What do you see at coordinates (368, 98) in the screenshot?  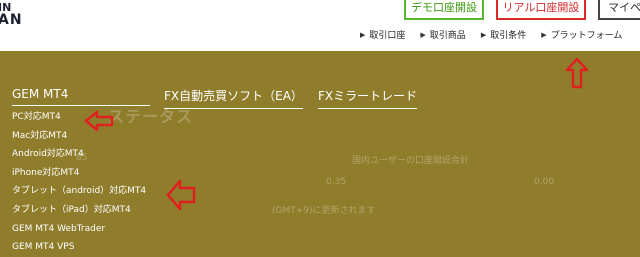 I see `tab-fx-mirror-trade: FXミラートレード` at bounding box center [368, 98].